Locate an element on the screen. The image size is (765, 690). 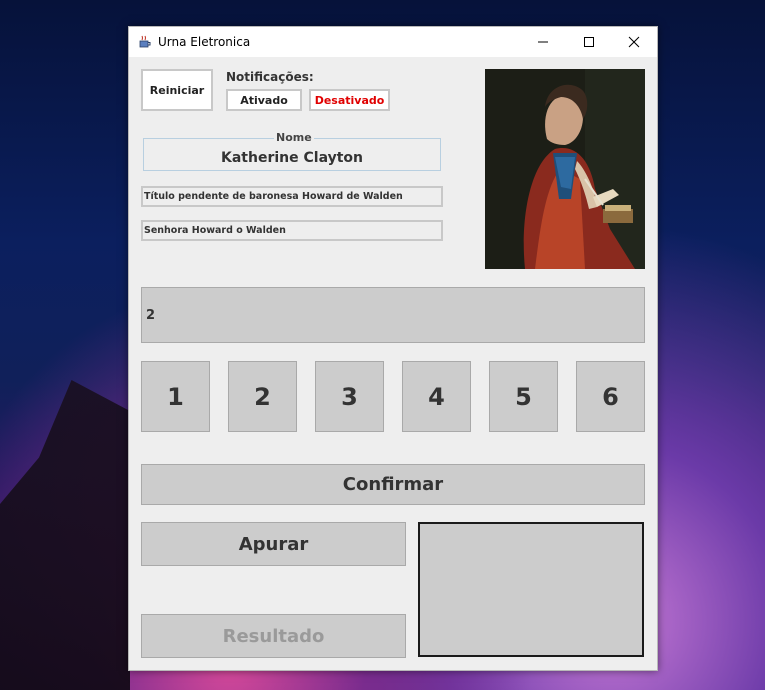
close-button is located at coordinates (634, 42).